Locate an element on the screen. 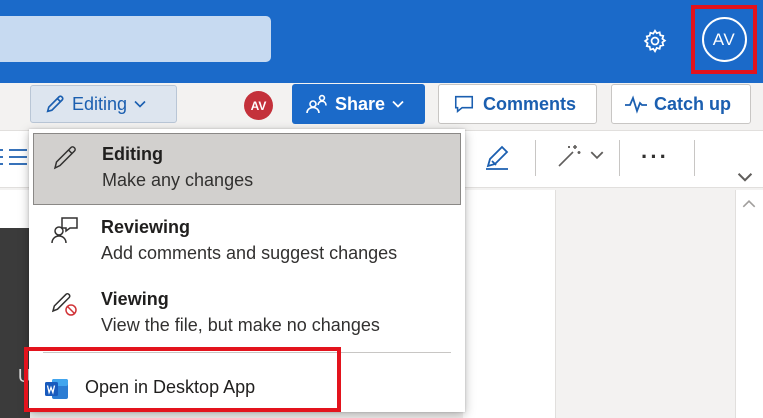 This screenshot has height=418, width=763. menu-item-description: View the file, but make no changes is located at coordinates (240, 325).